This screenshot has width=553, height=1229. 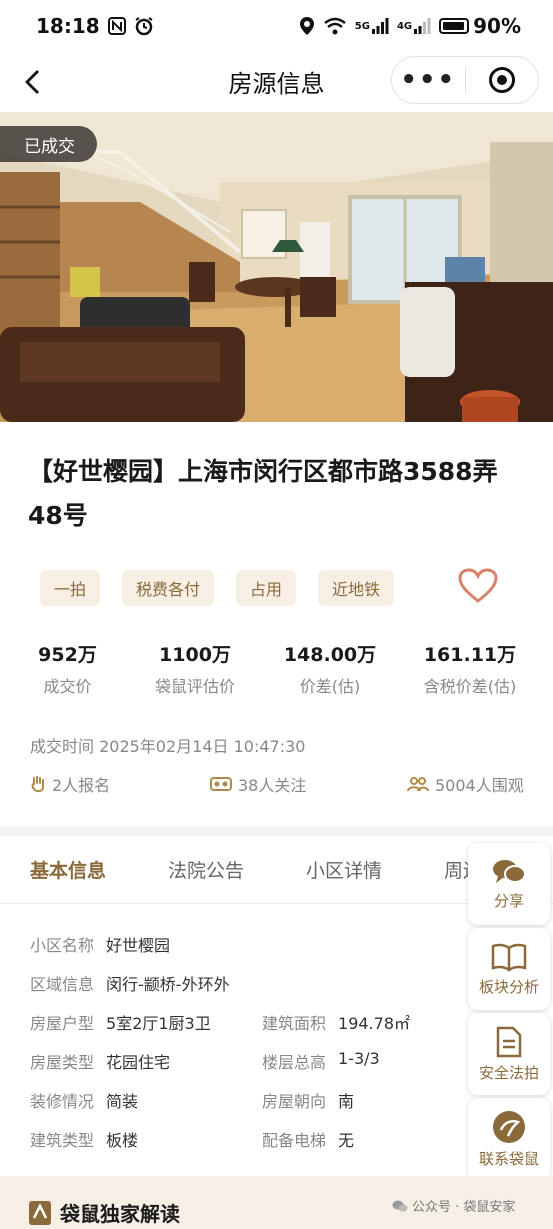 What do you see at coordinates (414, 26) in the screenshot?
I see `signal-4g-icon: 4G` at bounding box center [414, 26].